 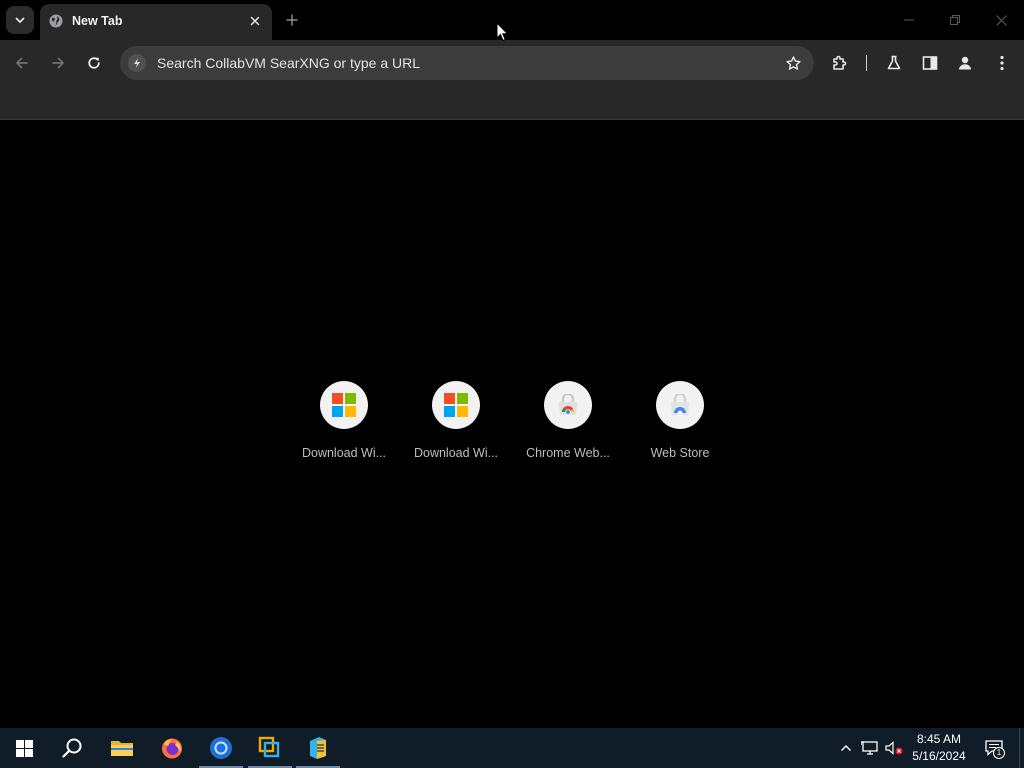 I want to click on start-icon, so click(x=24, y=748).